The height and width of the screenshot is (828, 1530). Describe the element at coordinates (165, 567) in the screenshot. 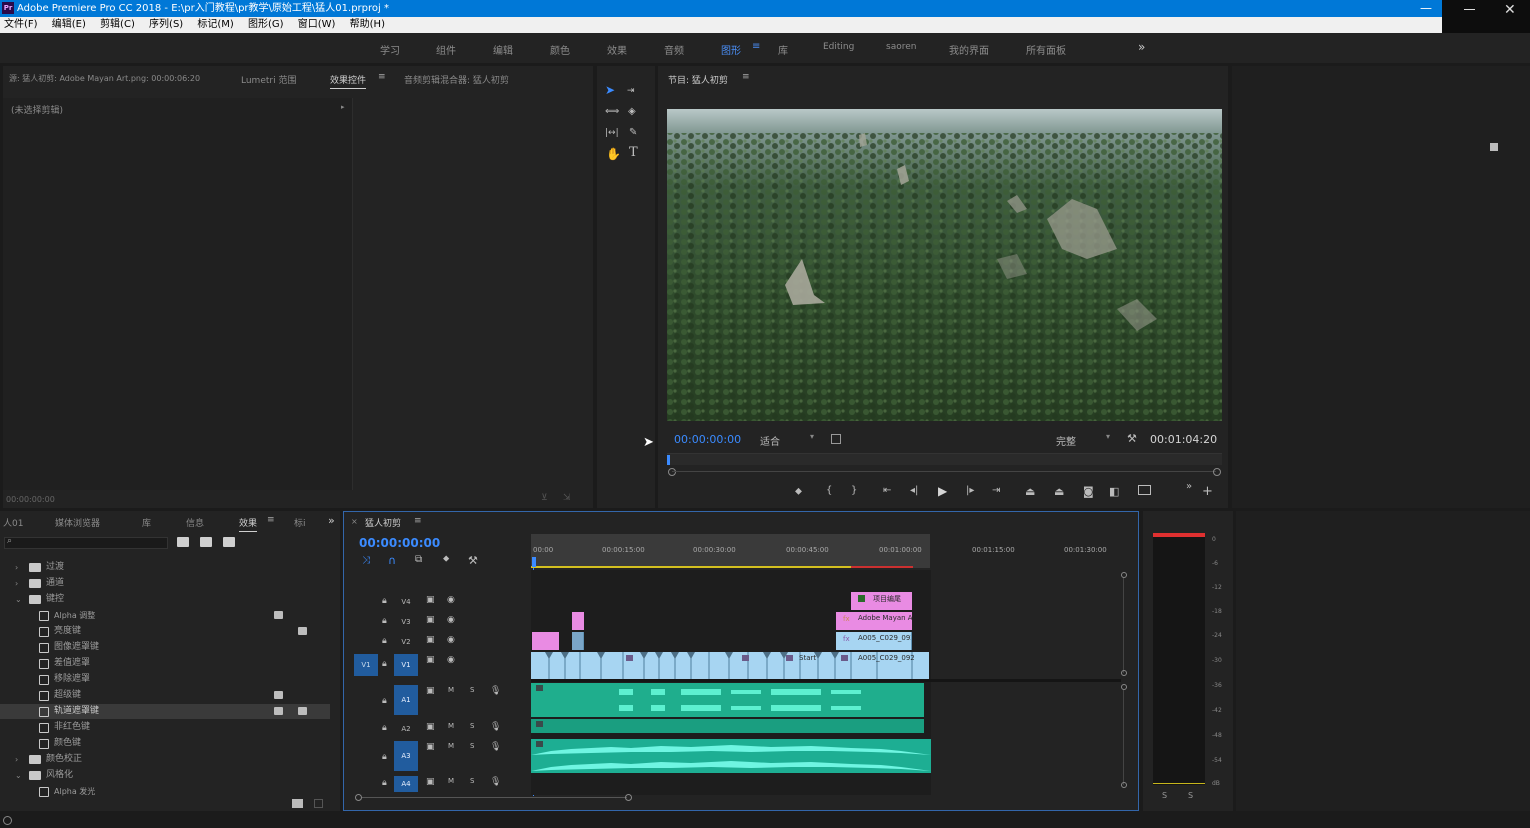

I see `effect-folder-transitions: › 过渡` at that location.